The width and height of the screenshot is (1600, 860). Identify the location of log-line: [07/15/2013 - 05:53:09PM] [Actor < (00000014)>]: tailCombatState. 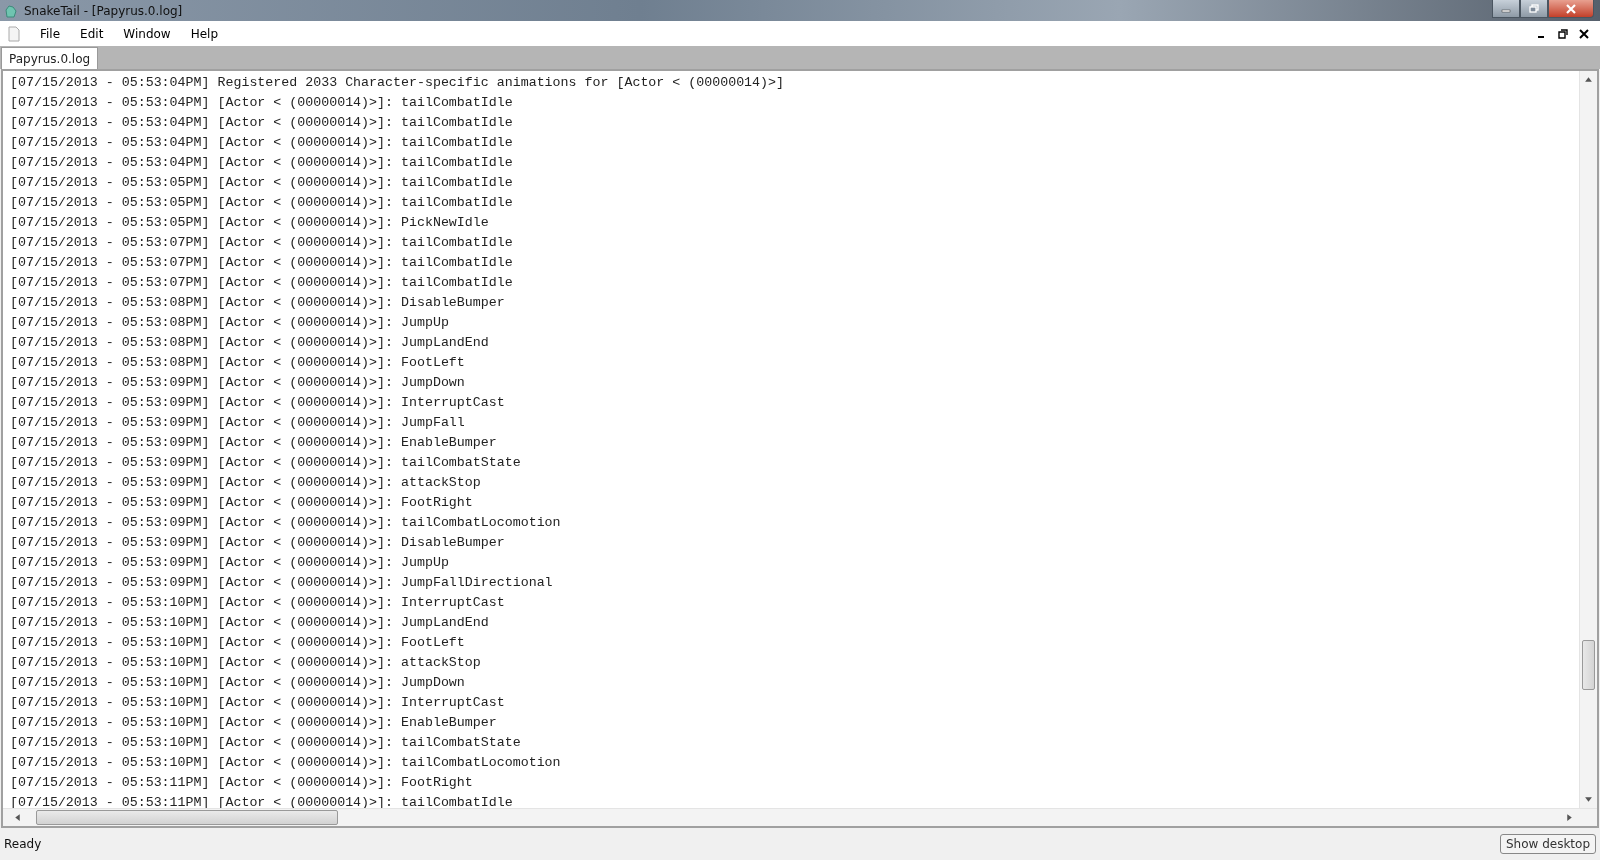
(266, 463).